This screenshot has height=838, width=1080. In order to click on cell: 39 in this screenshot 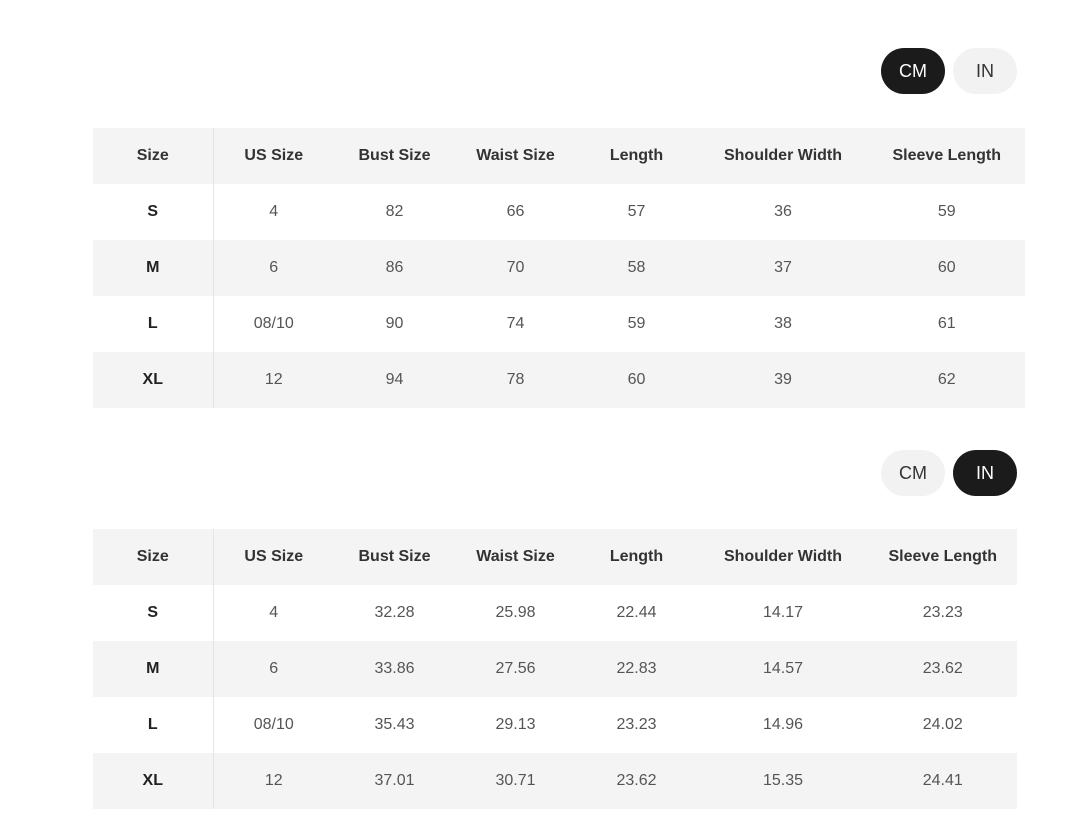, I will do `click(783, 379)`.